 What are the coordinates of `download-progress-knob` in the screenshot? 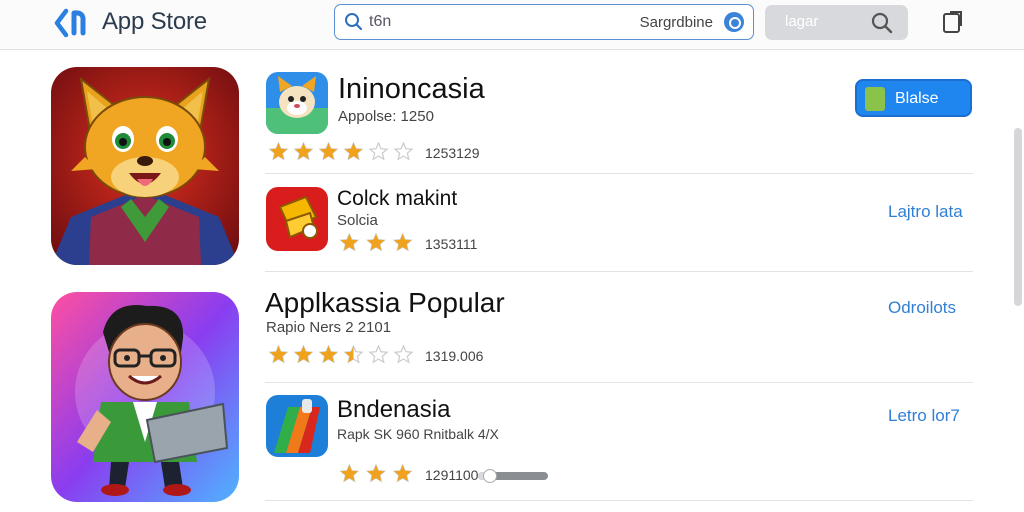 It's located at (489, 476).